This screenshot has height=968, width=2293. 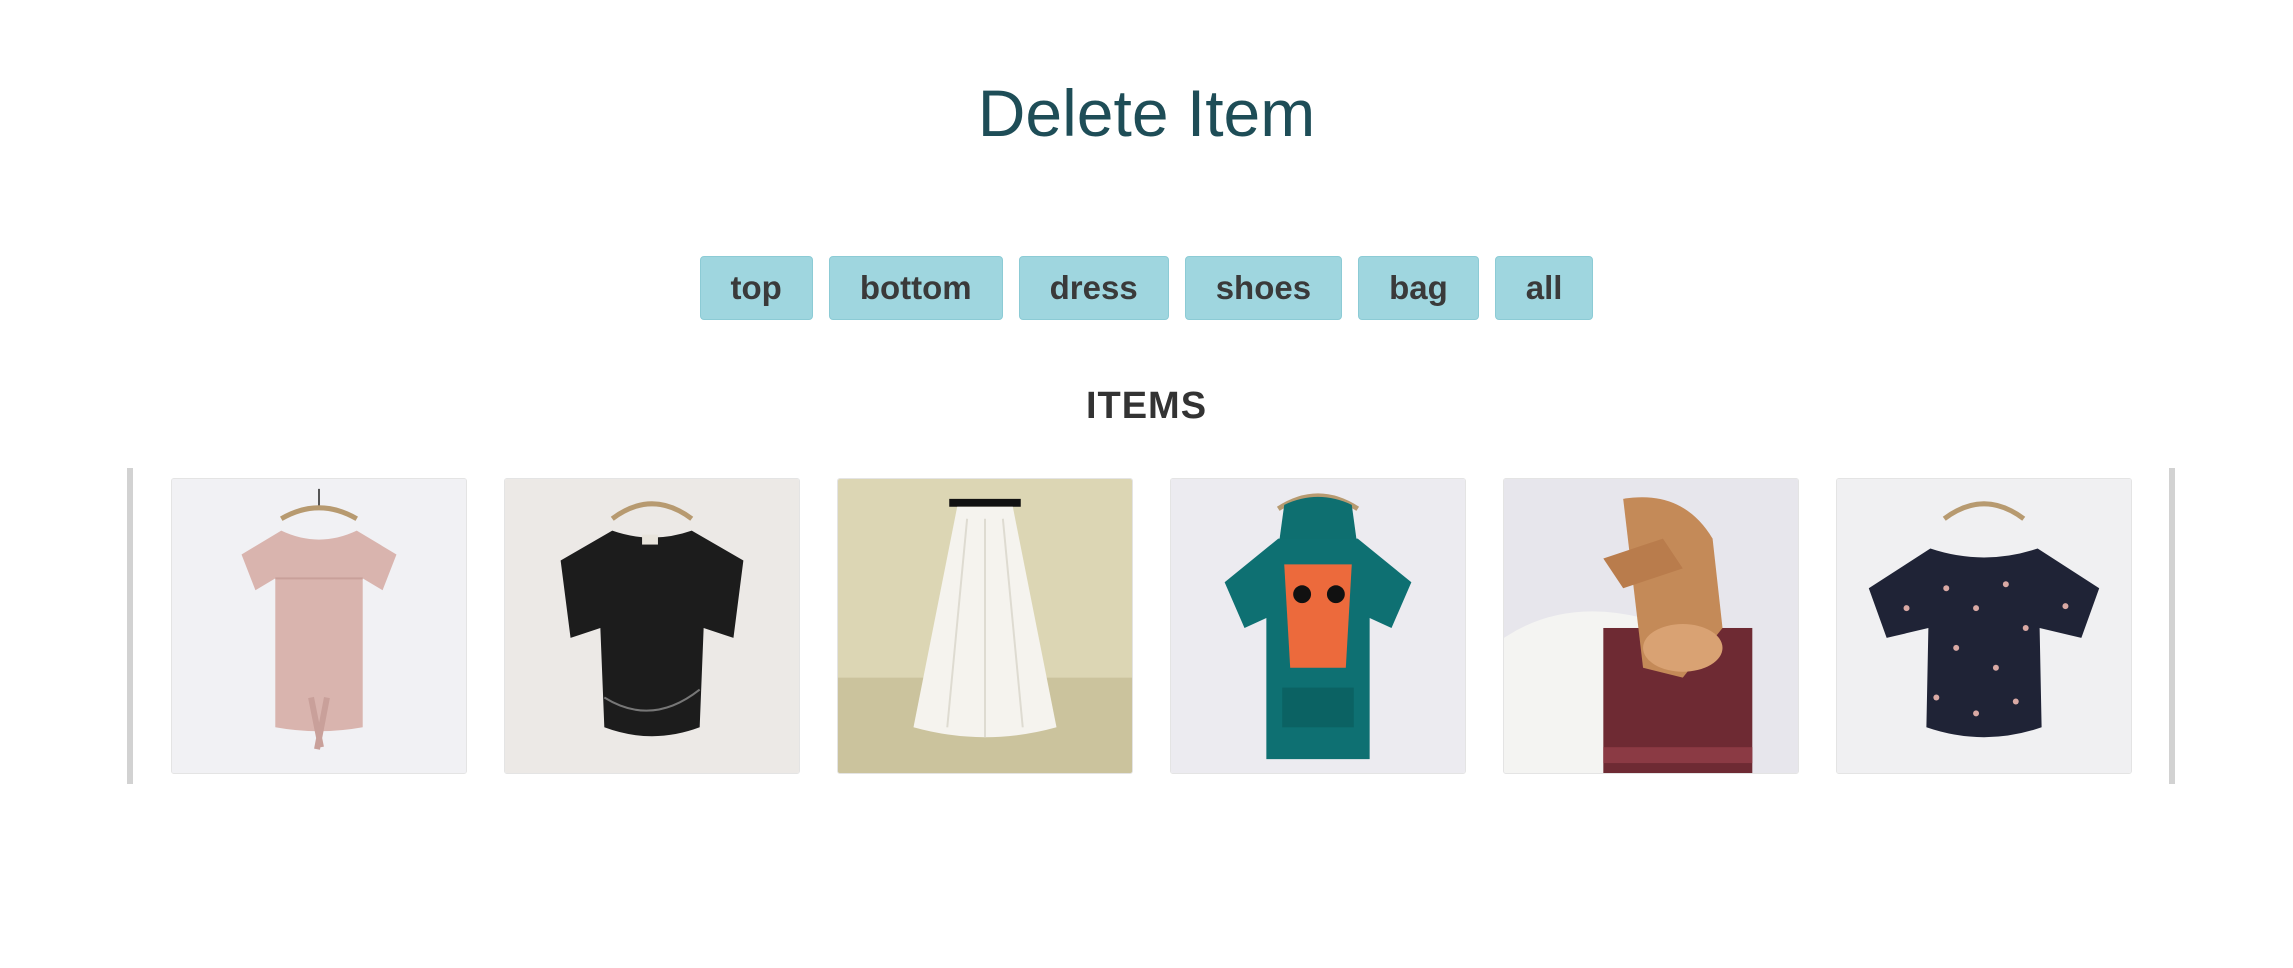 I want to click on white-skirt-icon, so click(x=985, y=626).